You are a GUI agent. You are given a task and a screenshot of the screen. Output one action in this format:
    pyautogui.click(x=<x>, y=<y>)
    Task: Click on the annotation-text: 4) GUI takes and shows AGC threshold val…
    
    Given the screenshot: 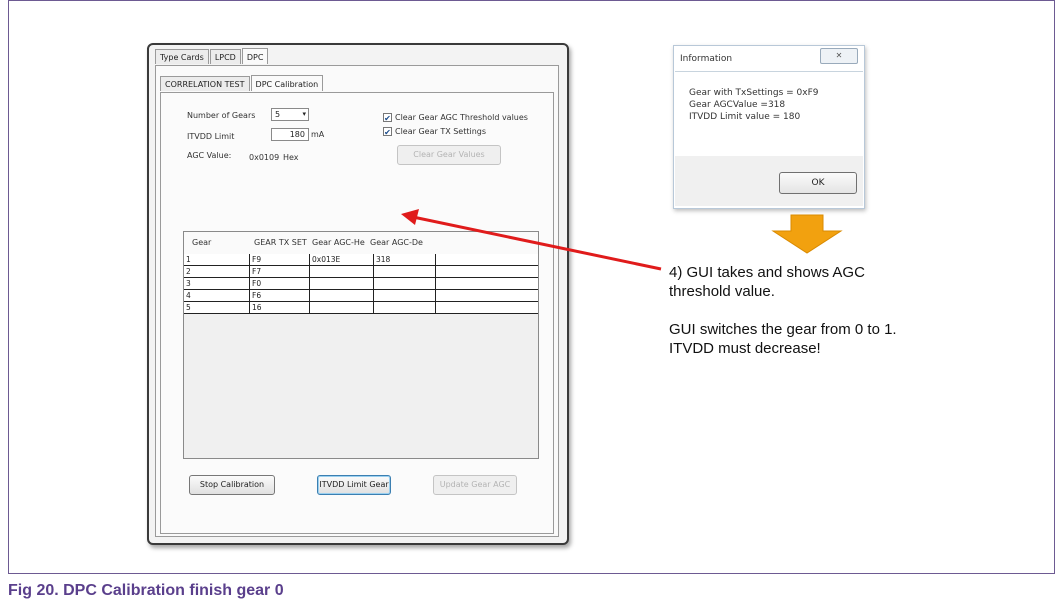 What is the action you would take?
    pyautogui.click(x=783, y=310)
    